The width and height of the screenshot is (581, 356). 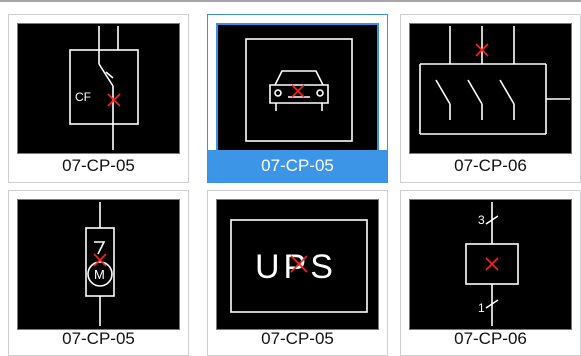 What do you see at coordinates (83, 97) in the screenshot?
I see `cf-label: CF` at bounding box center [83, 97].